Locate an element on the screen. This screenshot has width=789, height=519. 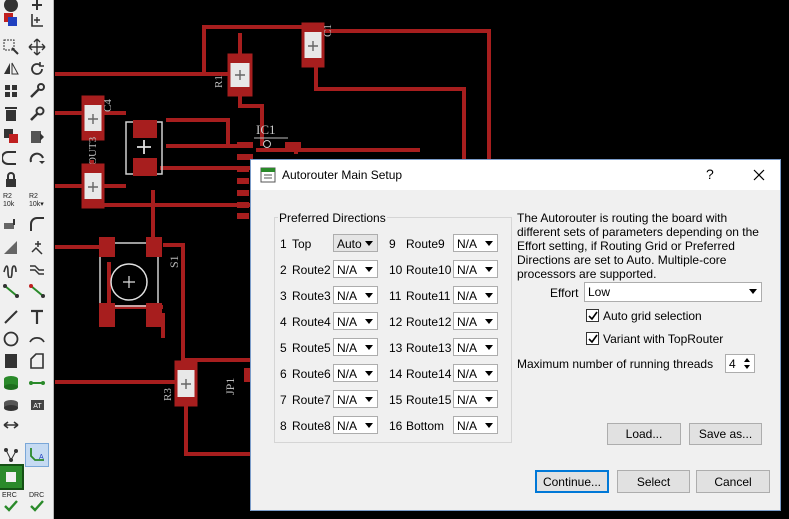
mirror-icon is located at coordinates (11, 69).